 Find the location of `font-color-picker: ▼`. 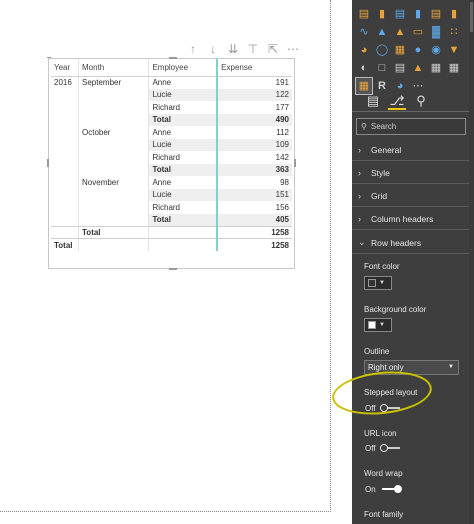

font-color-picker: ▼ is located at coordinates (378, 283).